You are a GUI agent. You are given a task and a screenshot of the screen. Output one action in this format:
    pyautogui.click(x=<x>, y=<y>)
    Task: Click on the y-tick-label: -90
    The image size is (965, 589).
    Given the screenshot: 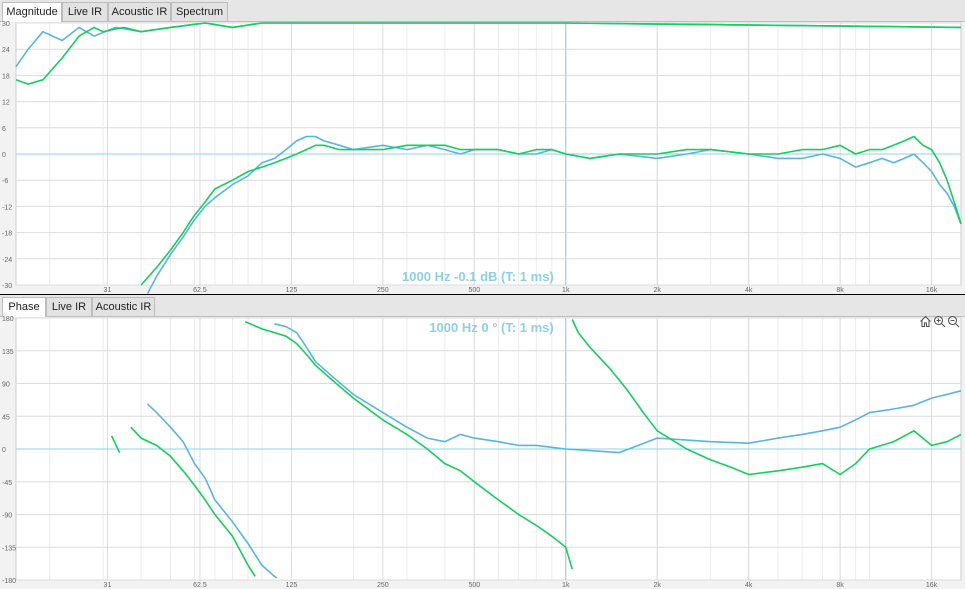 What is the action you would take?
    pyautogui.click(x=7, y=516)
    